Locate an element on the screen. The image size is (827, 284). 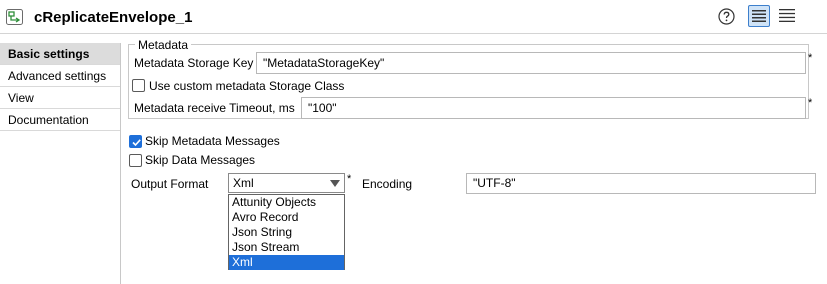
use-custom-storage-class-checkbox is located at coordinates (138, 85).